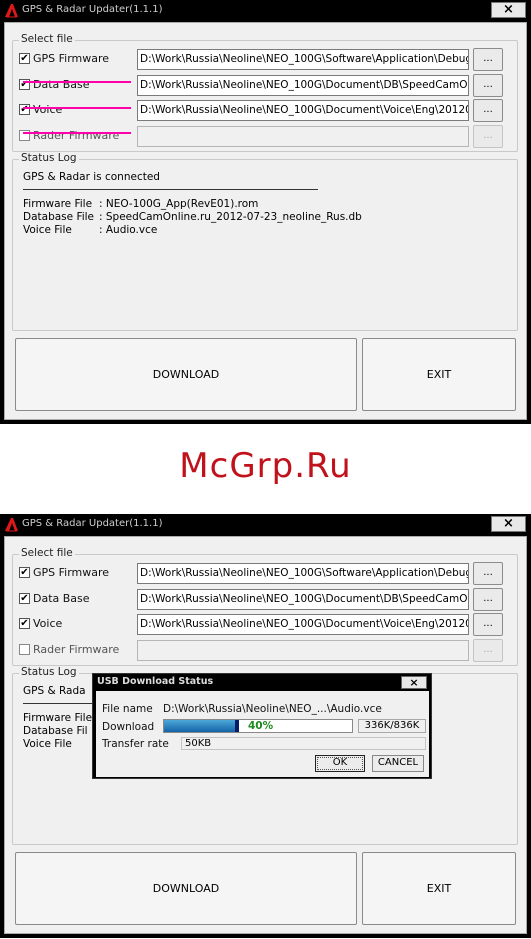 This screenshot has width=531, height=939. Describe the element at coordinates (237, 726) in the screenshot. I see `progress-edge` at that location.